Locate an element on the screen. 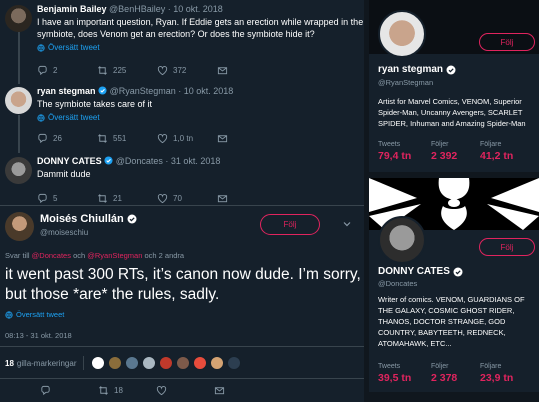 The height and width of the screenshot is (402, 539). like-button: 1,0 tn is located at coordinates (187, 138).